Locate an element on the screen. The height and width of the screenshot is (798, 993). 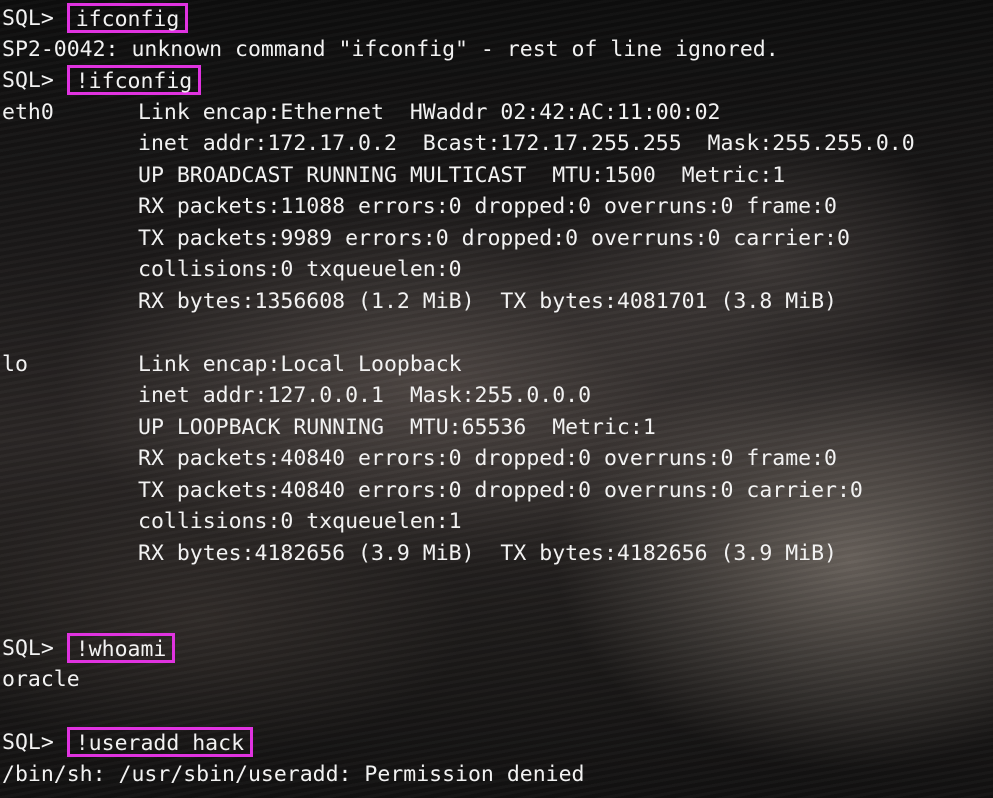
interface-detail: UP LOOPBACK RUNNING MTU:65536 Metric:1 is located at coordinates (397, 427).